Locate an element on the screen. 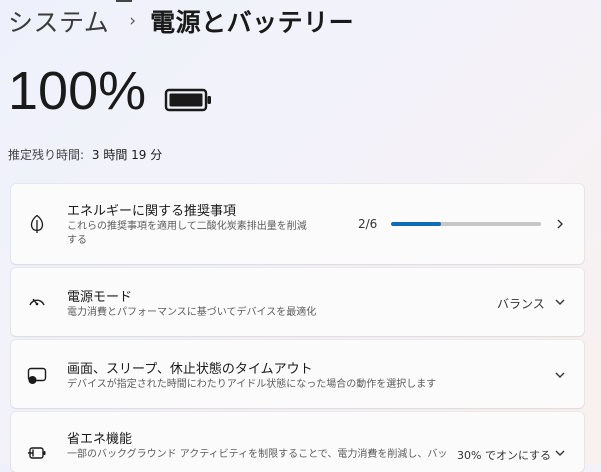 This screenshot has width=601, height=472. energy-recommendations-description-line-1: これらの推奨事項を適用して二酸化炭素排出量を削減 is located at coordinates (187, 226).